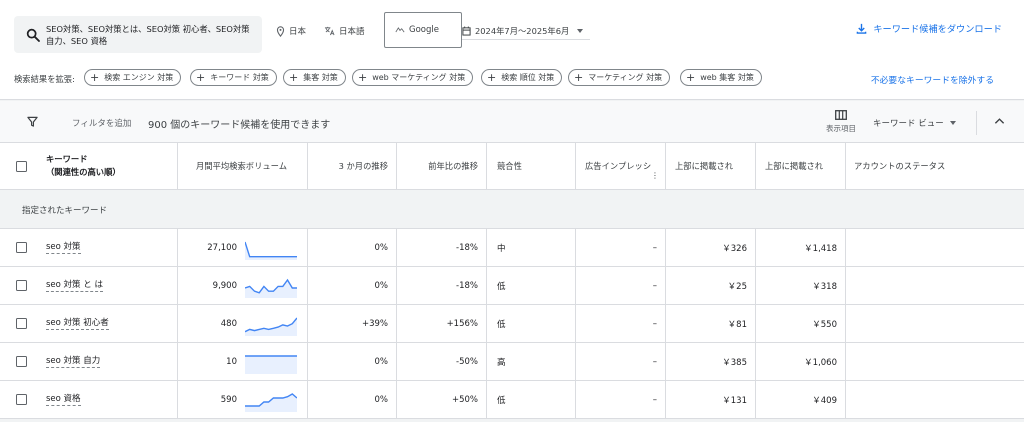 This screenshot has width=1024, height=422. Describe the element at coordinates (32, 121) in the screenshot. I see `filter-icon` at that location.